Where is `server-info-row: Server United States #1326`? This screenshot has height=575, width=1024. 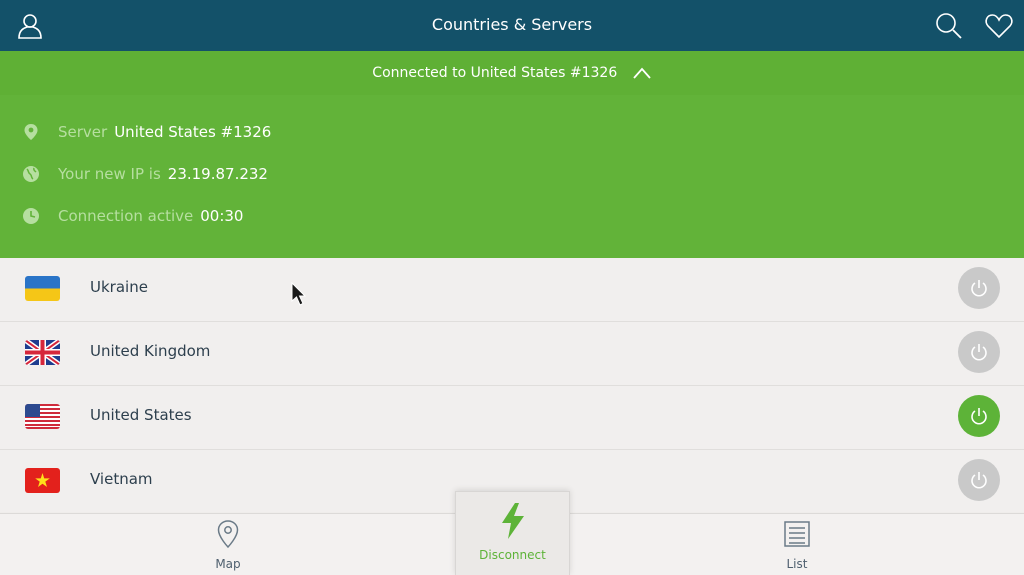 server-info-row: Server United States #1326 is located at coordinates (146, 132).